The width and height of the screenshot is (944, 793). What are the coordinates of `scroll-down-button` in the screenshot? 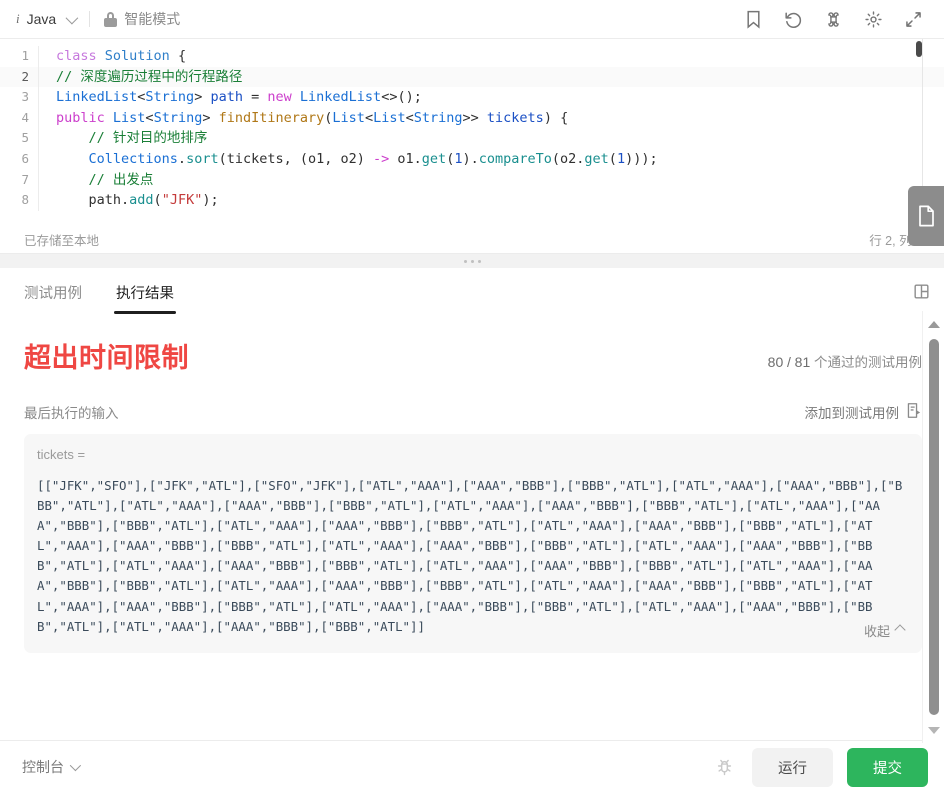 It's located at (933, 730).